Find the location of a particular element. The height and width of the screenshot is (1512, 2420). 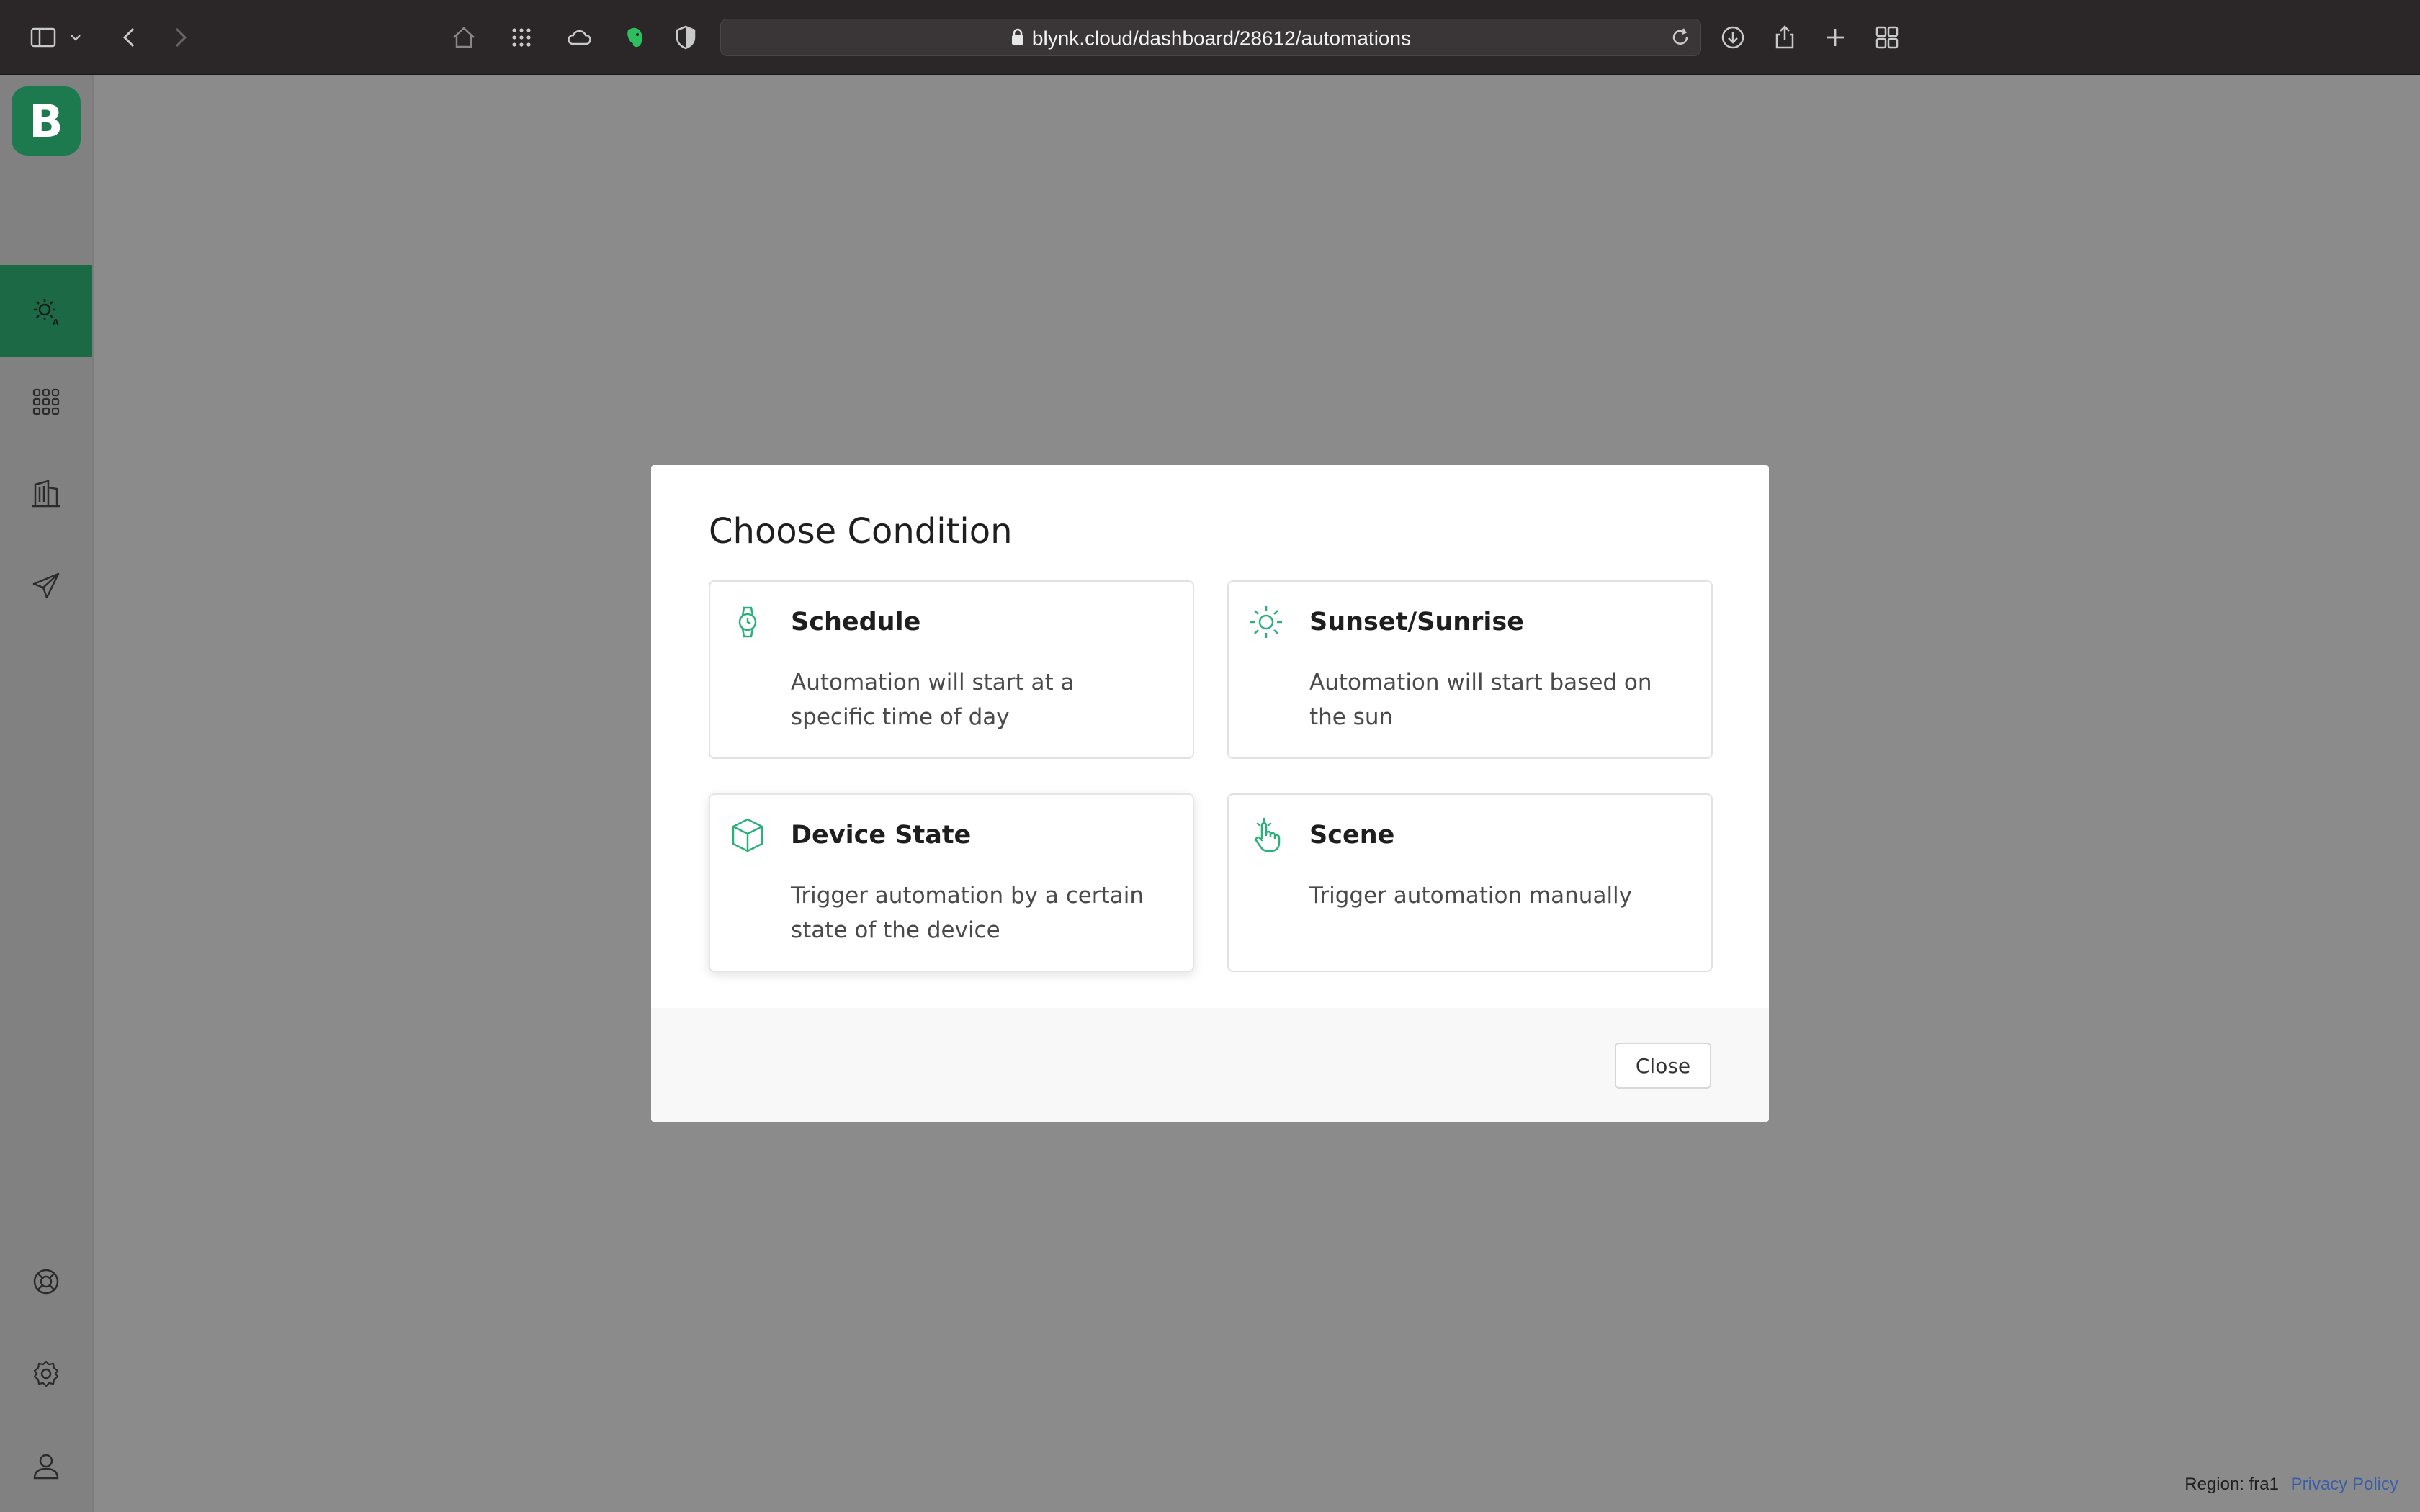

hand-tap-icon is located at coordinates (1266, 835).